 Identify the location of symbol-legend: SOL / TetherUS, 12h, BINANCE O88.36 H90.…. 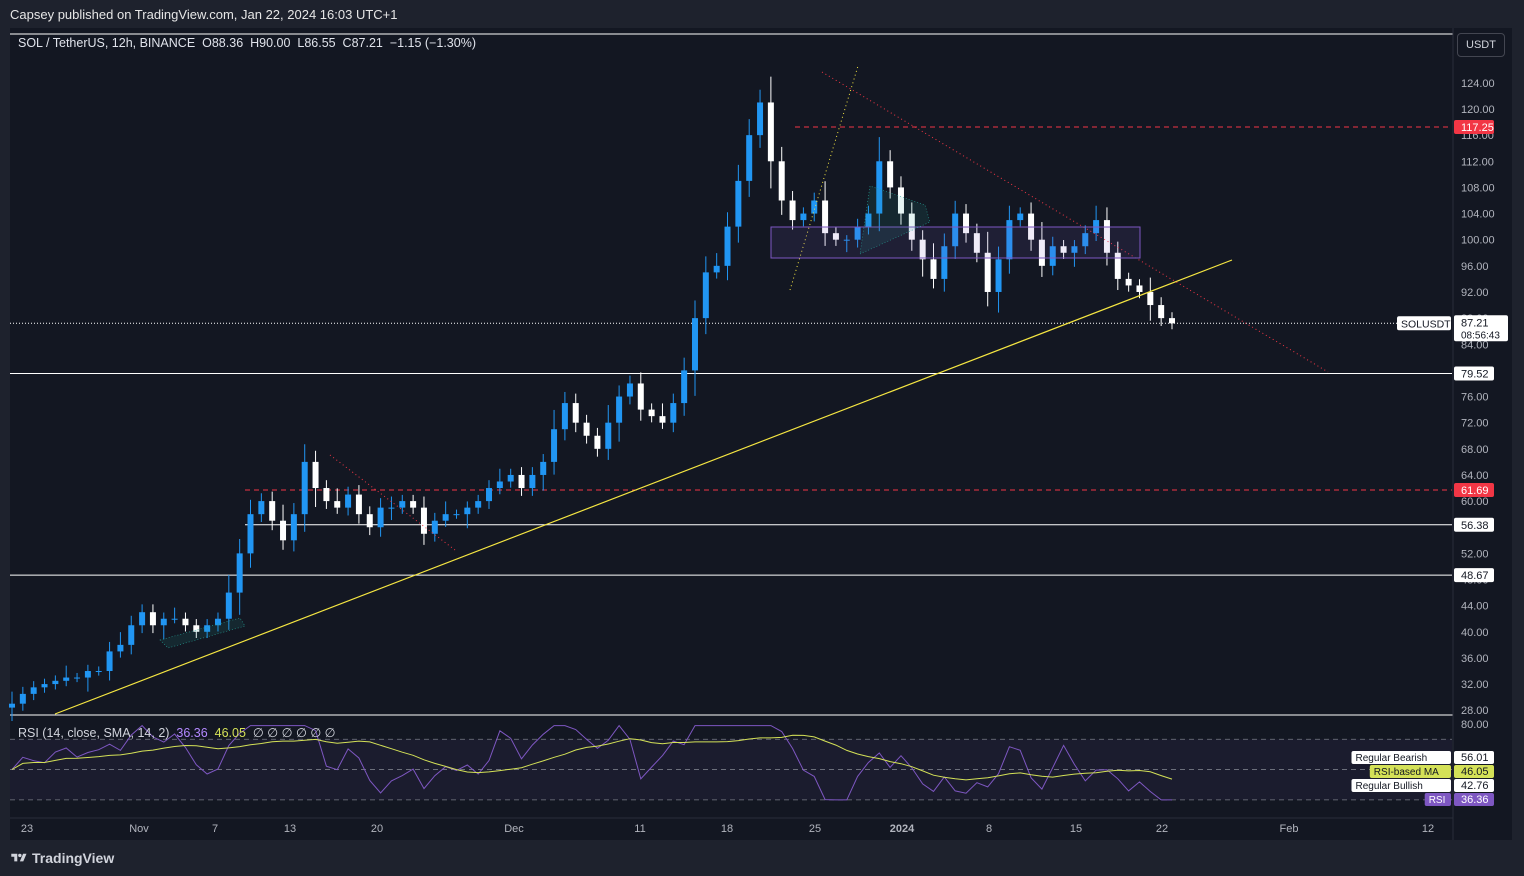
(247, 43).